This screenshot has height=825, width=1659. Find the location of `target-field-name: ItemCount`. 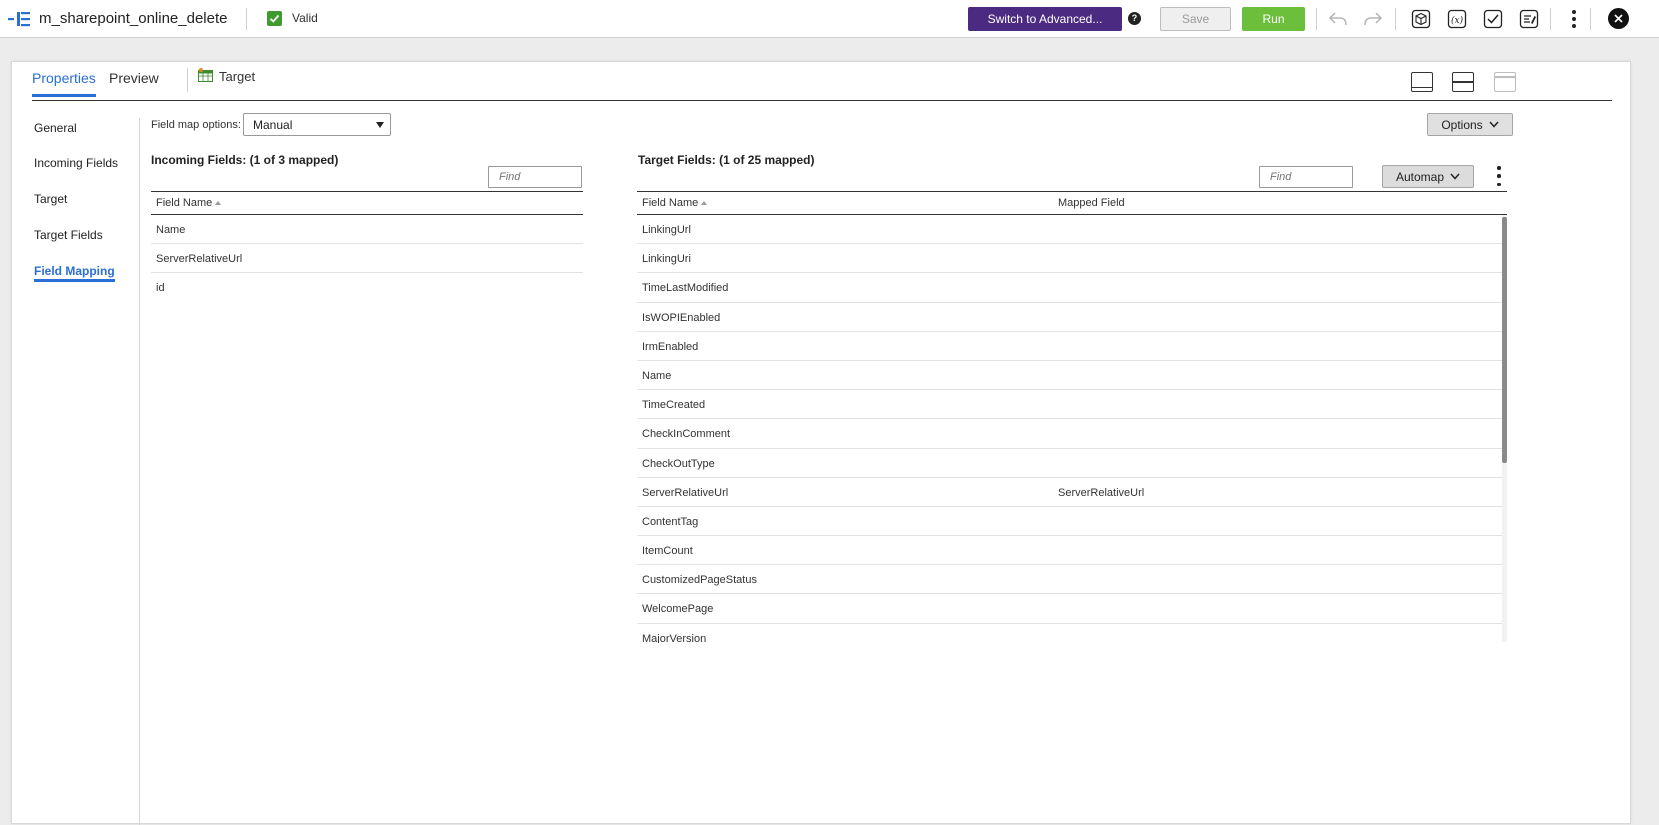

target-field-name: ItemCount is located at coordinates (667, 551).